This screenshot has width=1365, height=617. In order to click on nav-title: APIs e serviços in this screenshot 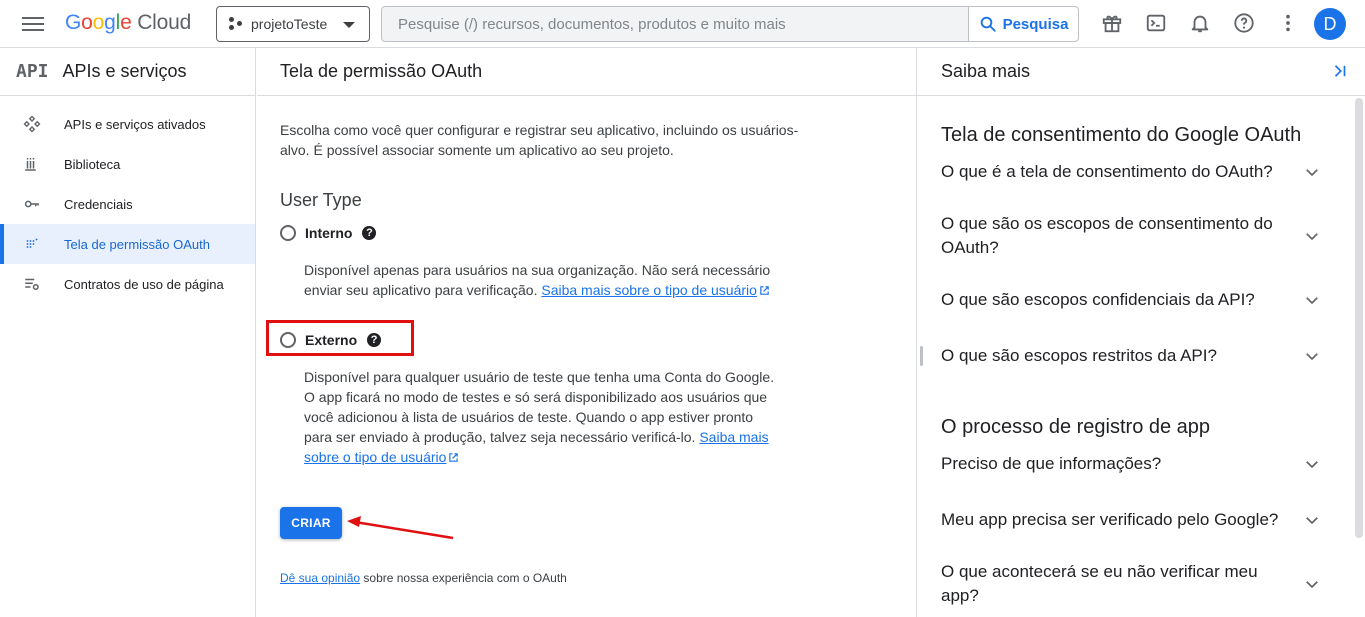, I will do `click(124, 71)`.